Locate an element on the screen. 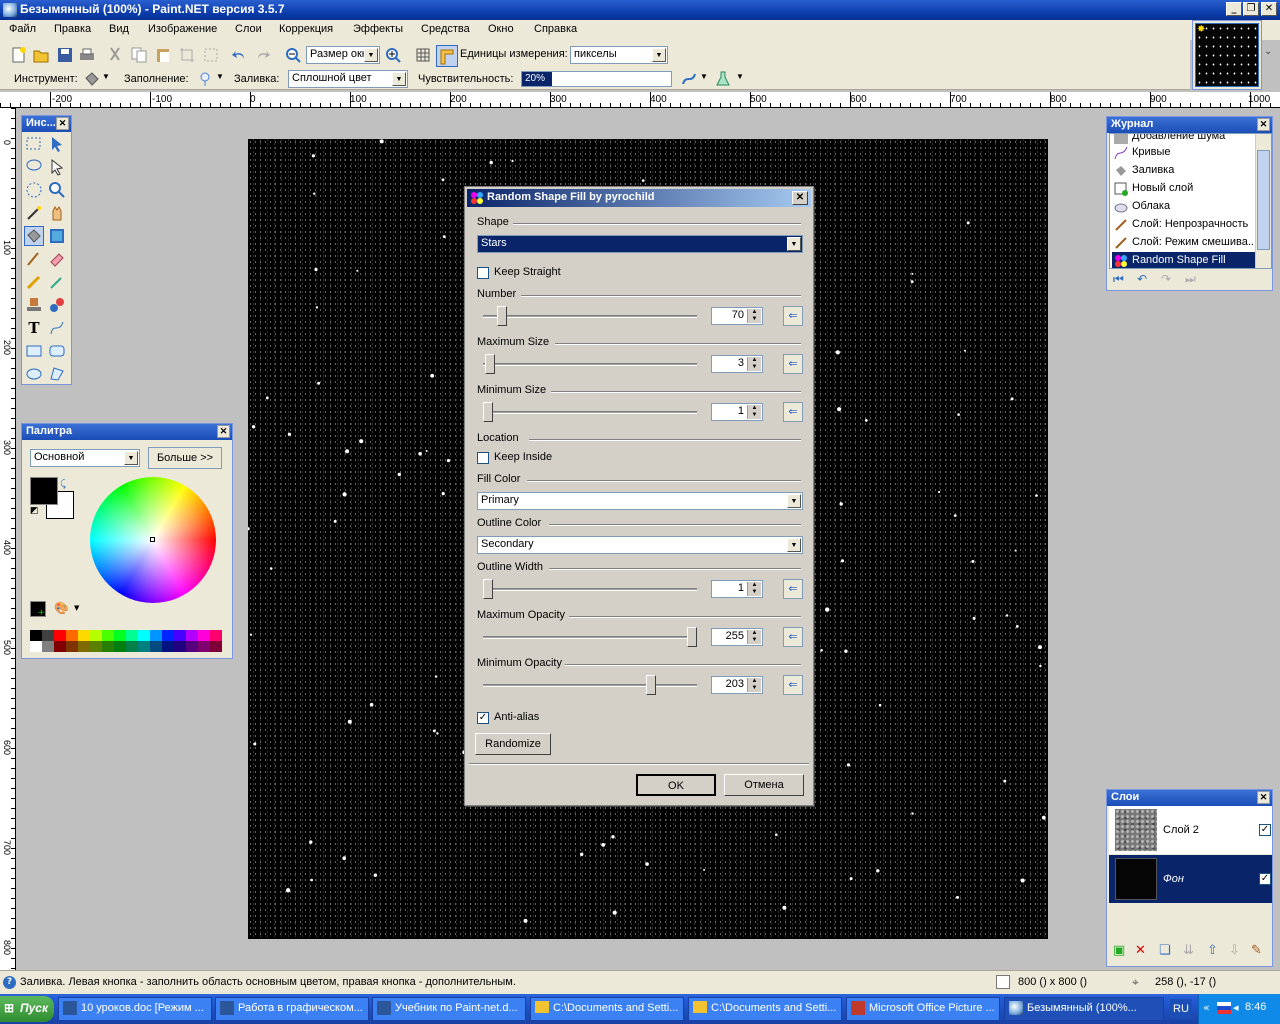  reset-colors-icon: ◩ is located at coordinates (34, 511).